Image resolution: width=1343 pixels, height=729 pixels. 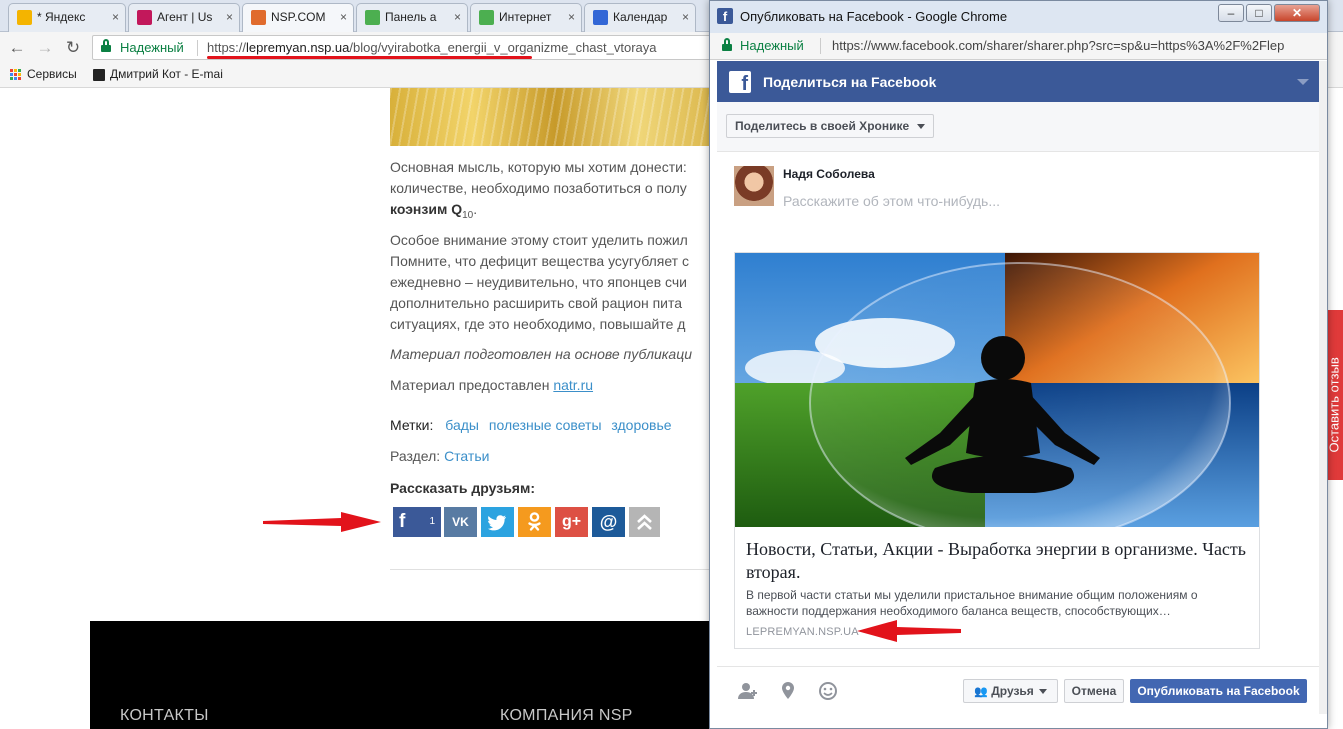 I want to click on vk-share-button: VK, so click(x=460, y=522).